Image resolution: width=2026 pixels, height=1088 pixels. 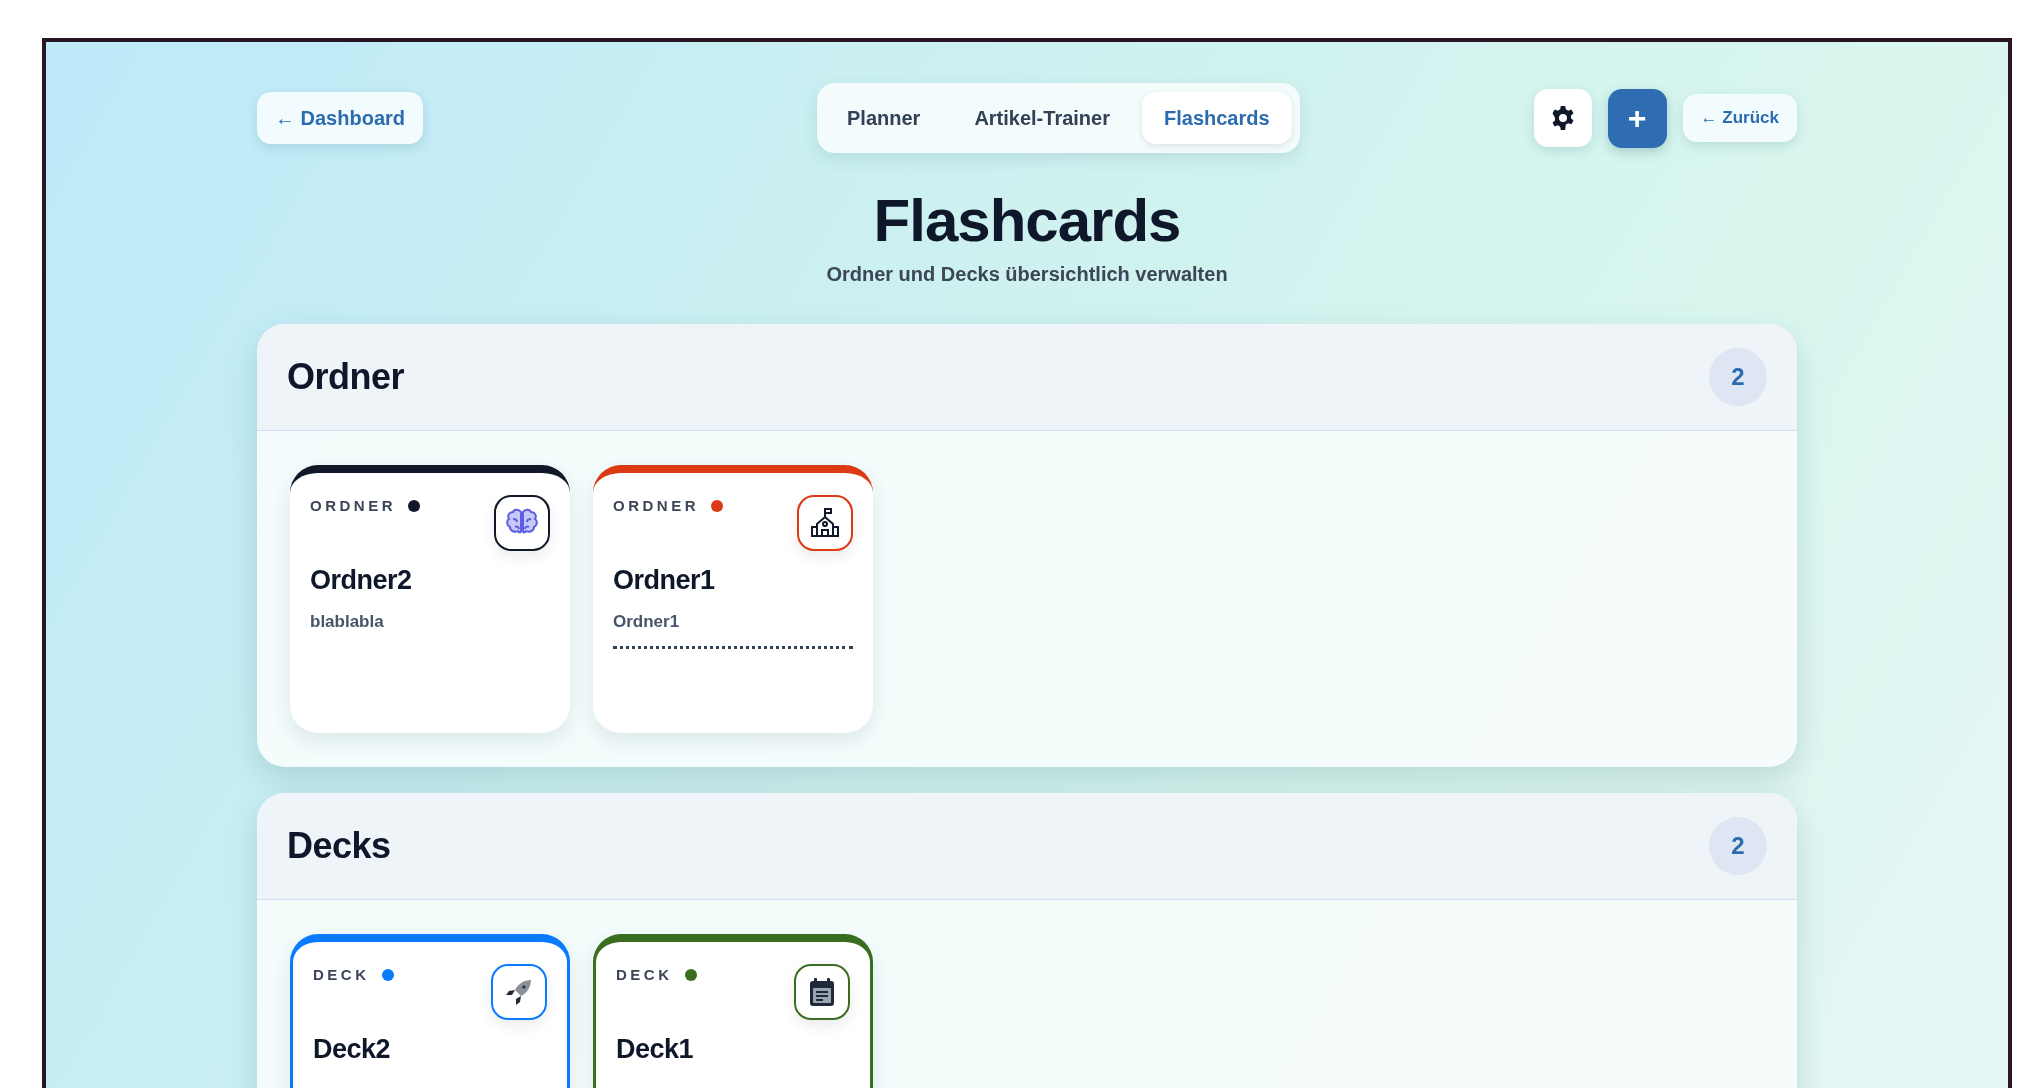 I want to click on settings-button, so click(x=1562, y=118).